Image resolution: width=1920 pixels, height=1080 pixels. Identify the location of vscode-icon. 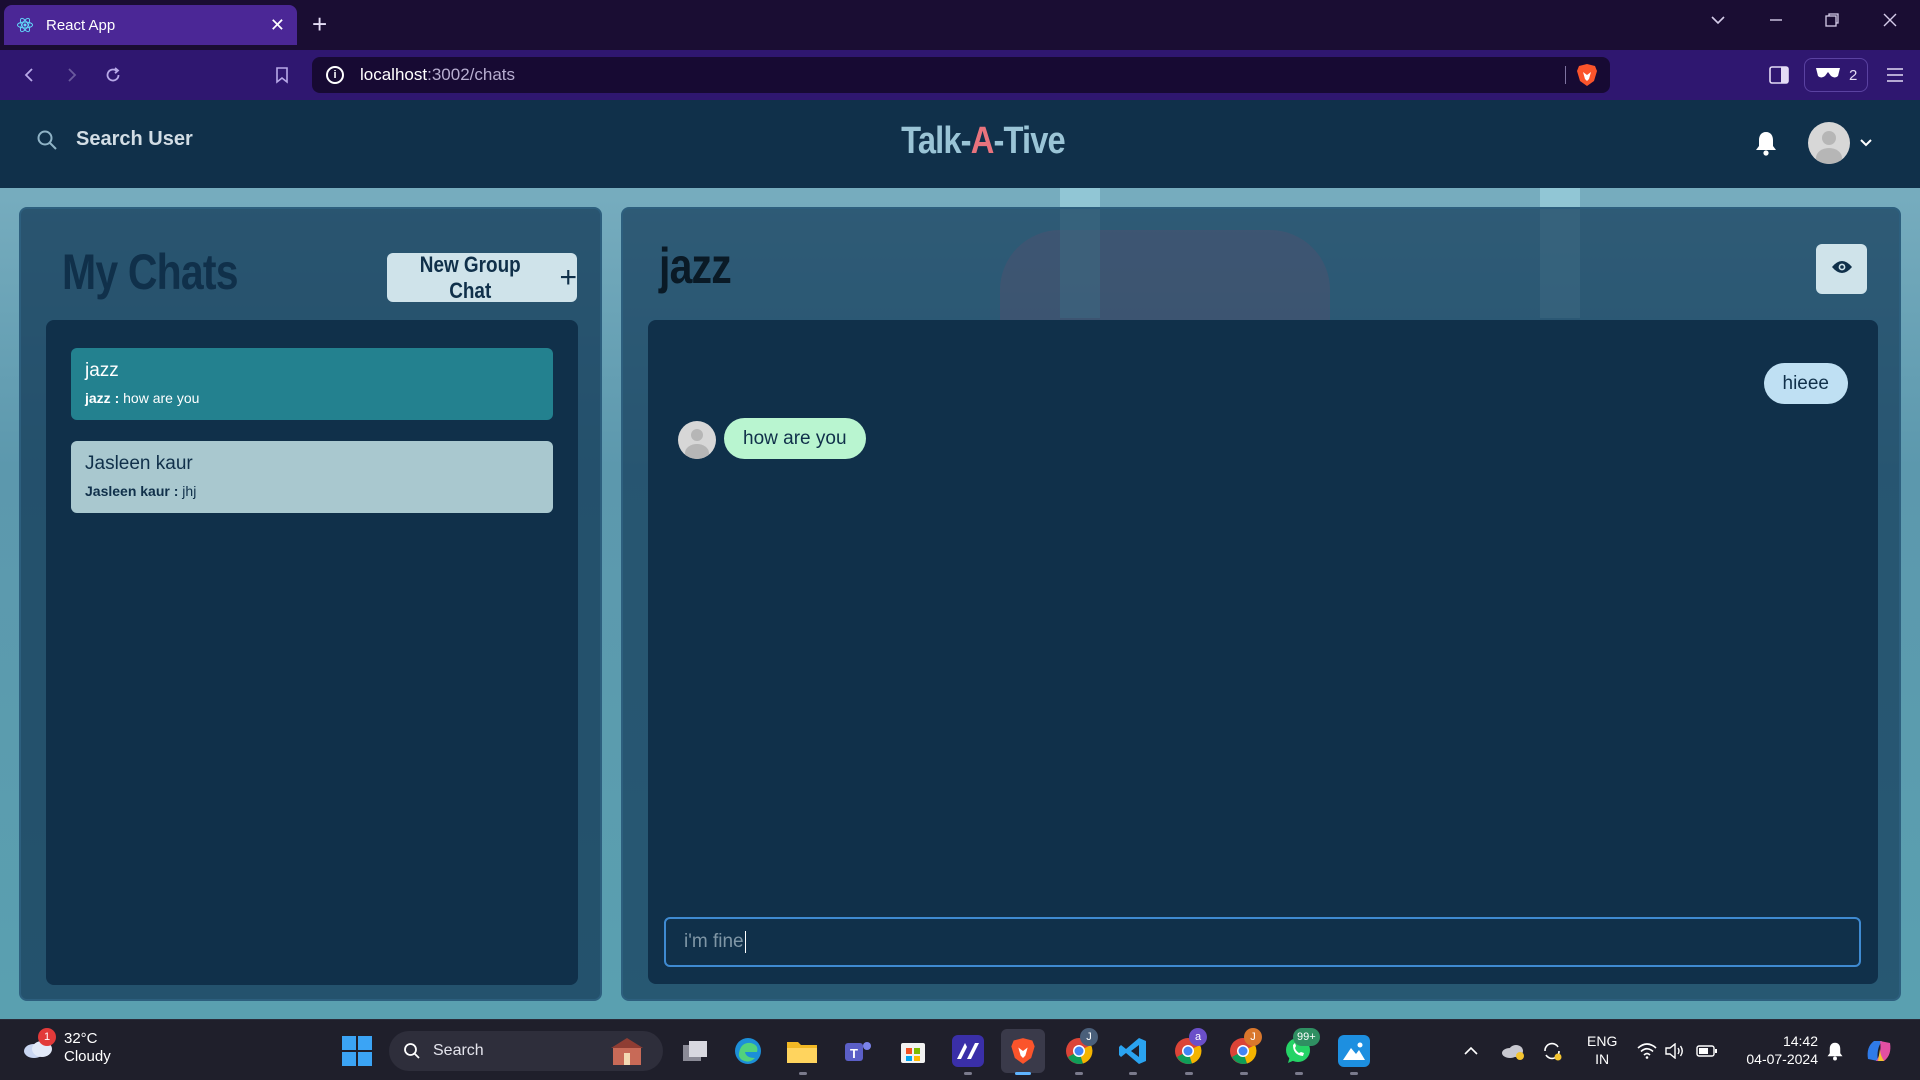
(1133, 1051).